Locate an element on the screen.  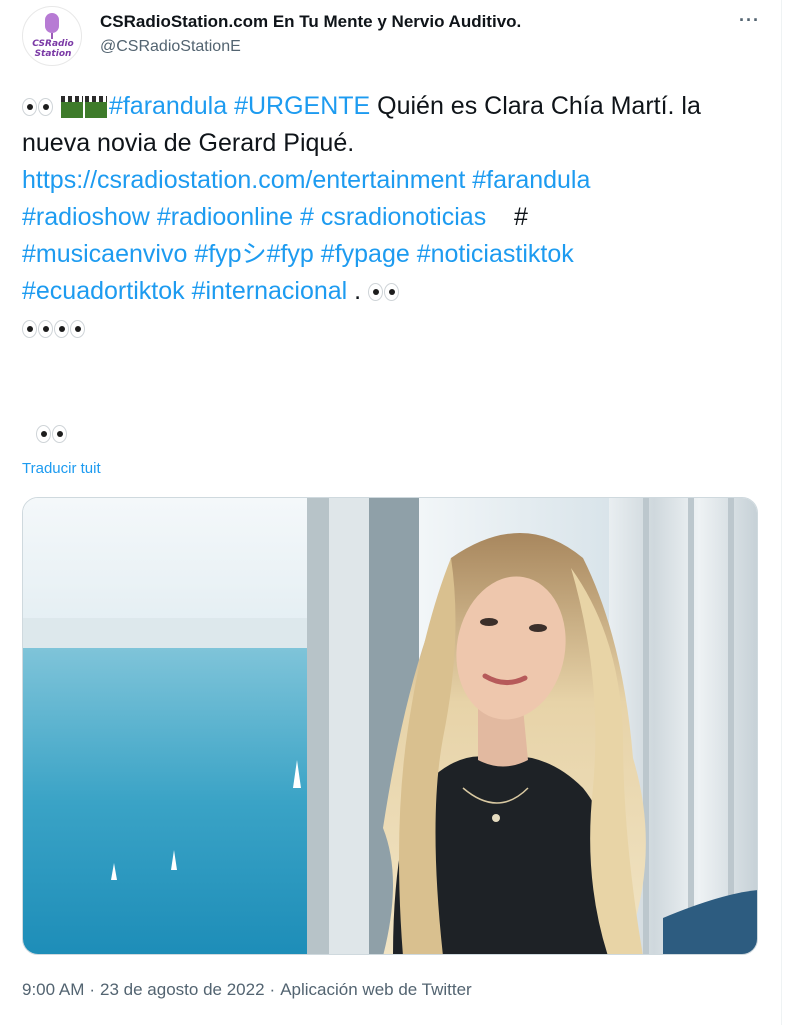
hashtag-link: #ecuadortiktok is located at coordinates (103, 291).